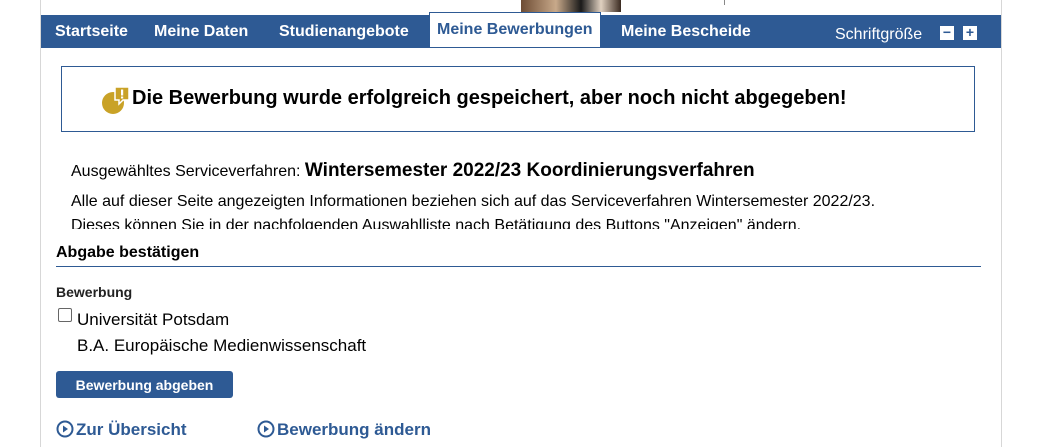  Describe the element at coordinates (947, 32) in the screenshot. I see `font-decrease-button: −` at that location.